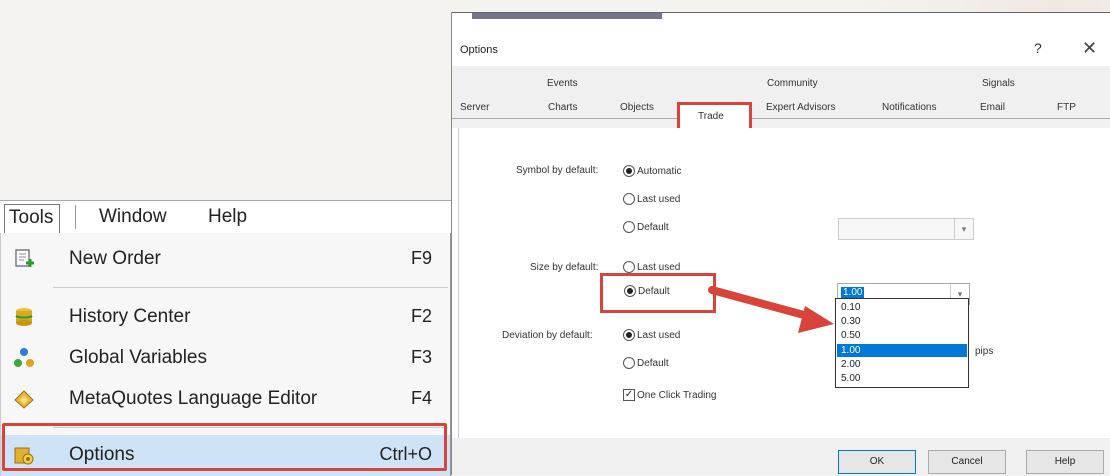  What do you see at coordinates (421, 357) in the screenshot?
I see `menu-item-shortcut: F3` at bounding box center [421, 357].